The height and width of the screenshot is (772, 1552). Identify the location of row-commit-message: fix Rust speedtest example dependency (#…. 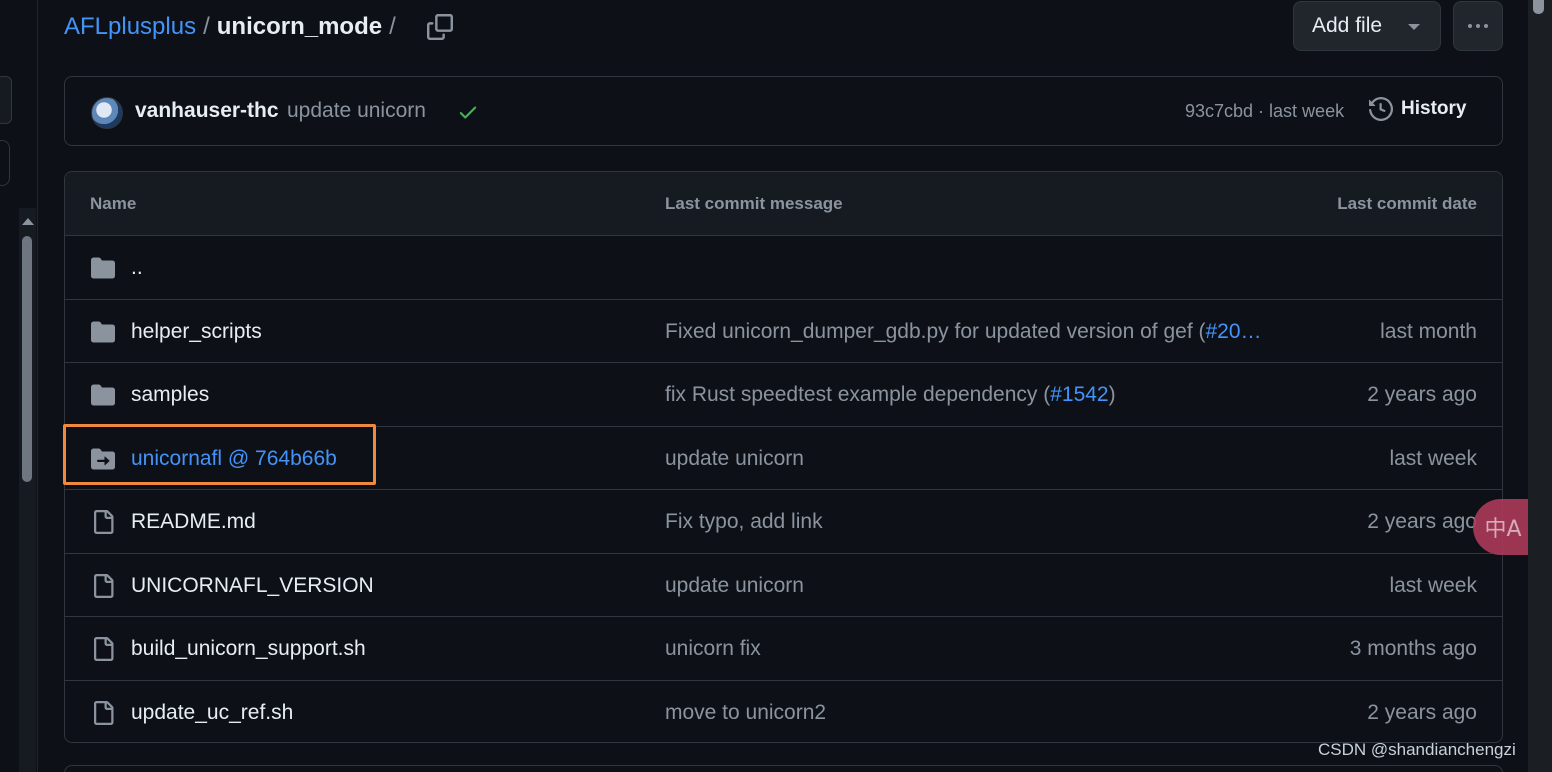
(890, 395).